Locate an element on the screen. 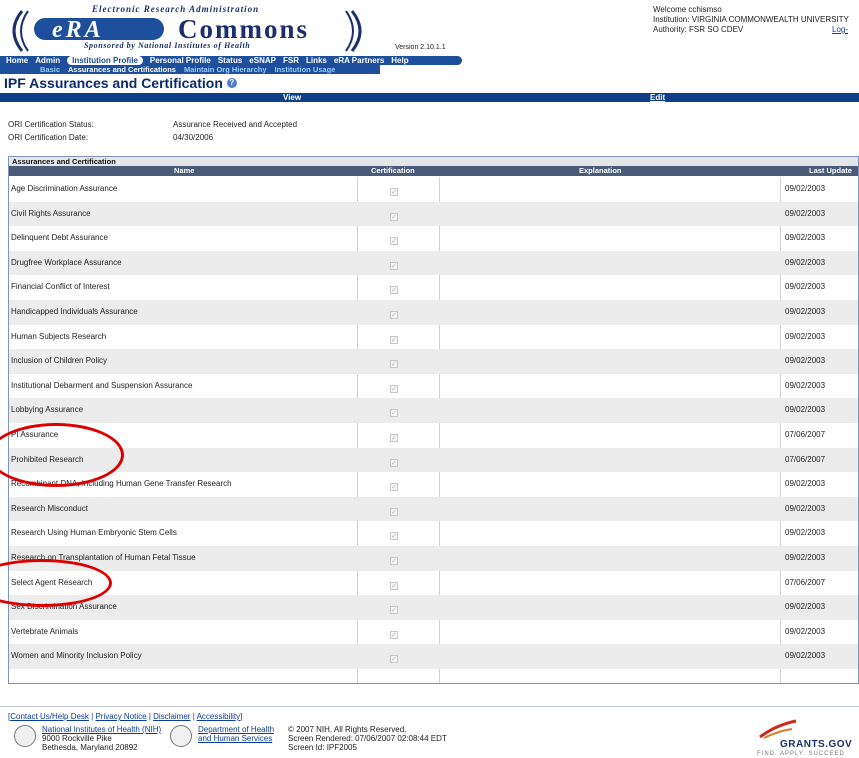 The width and height of the screenshot is (859, 758). grants-text: GRANTS.GOV is located at coordinates (816, 744).